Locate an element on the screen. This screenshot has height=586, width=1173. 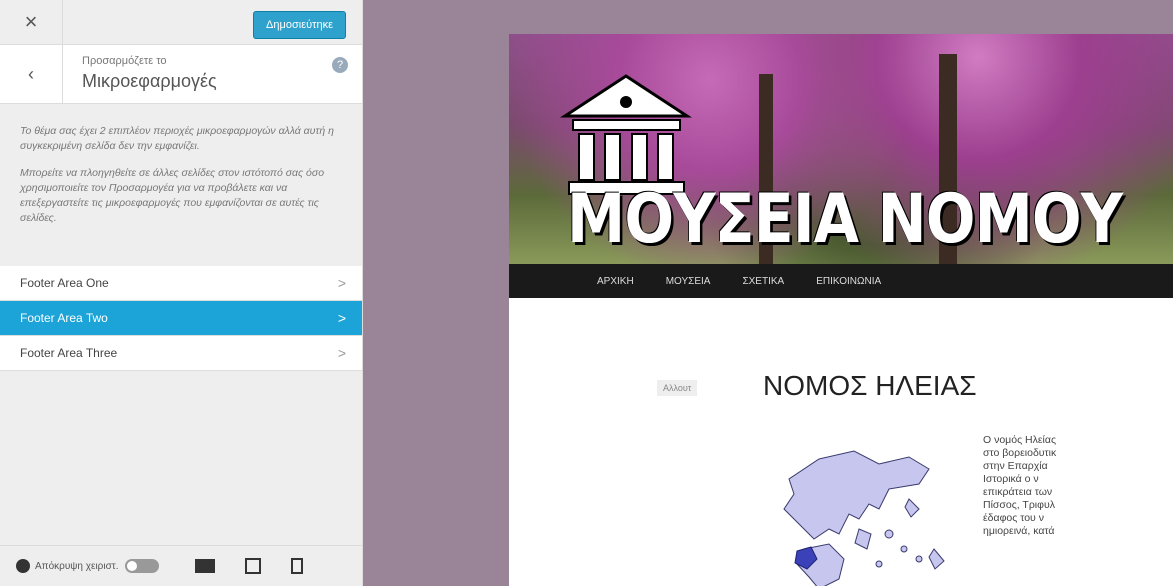
body-line: ημιορεινά, κατά is located at coordinates (1019, 531).